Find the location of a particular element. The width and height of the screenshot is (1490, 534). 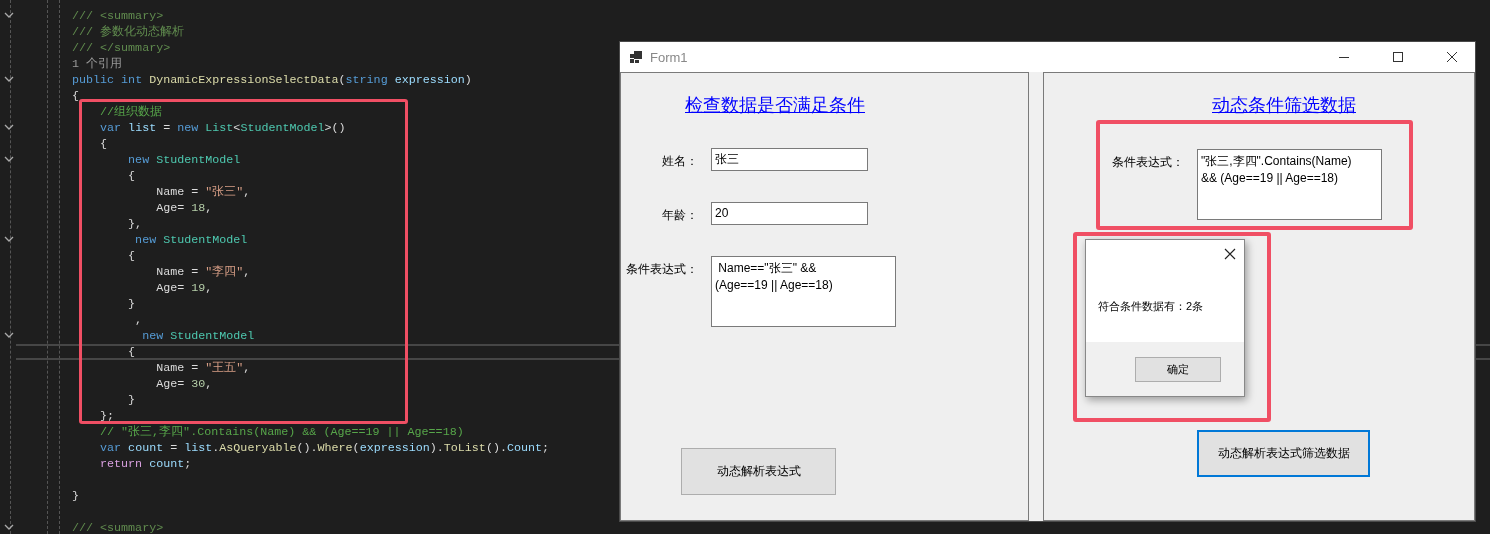

action-button: 动态解析表达式 is located at coordinates (758, 471).